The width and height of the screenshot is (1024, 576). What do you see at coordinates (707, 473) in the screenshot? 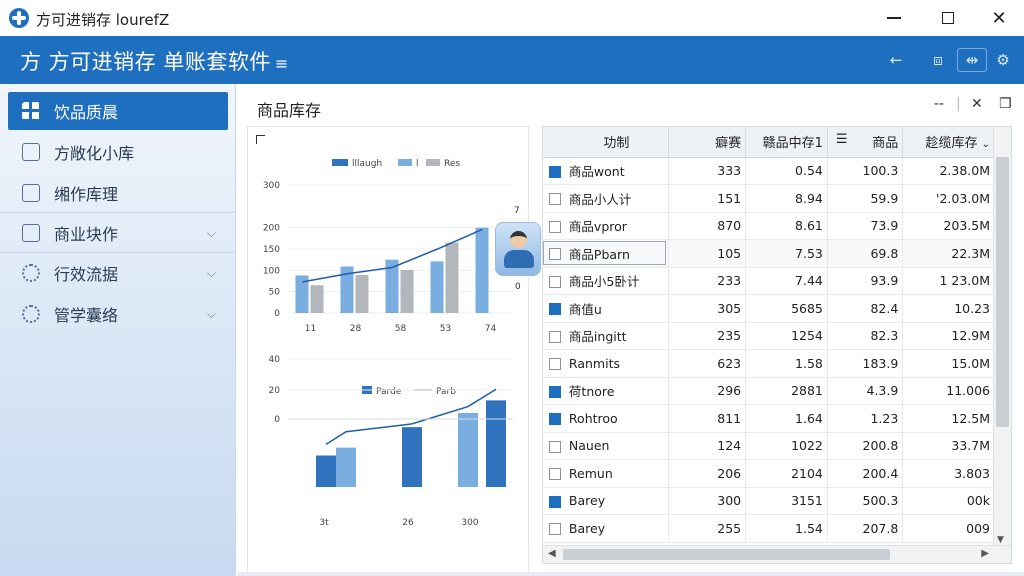
I see `cell-value: 206` at bounding box center [707, 473].